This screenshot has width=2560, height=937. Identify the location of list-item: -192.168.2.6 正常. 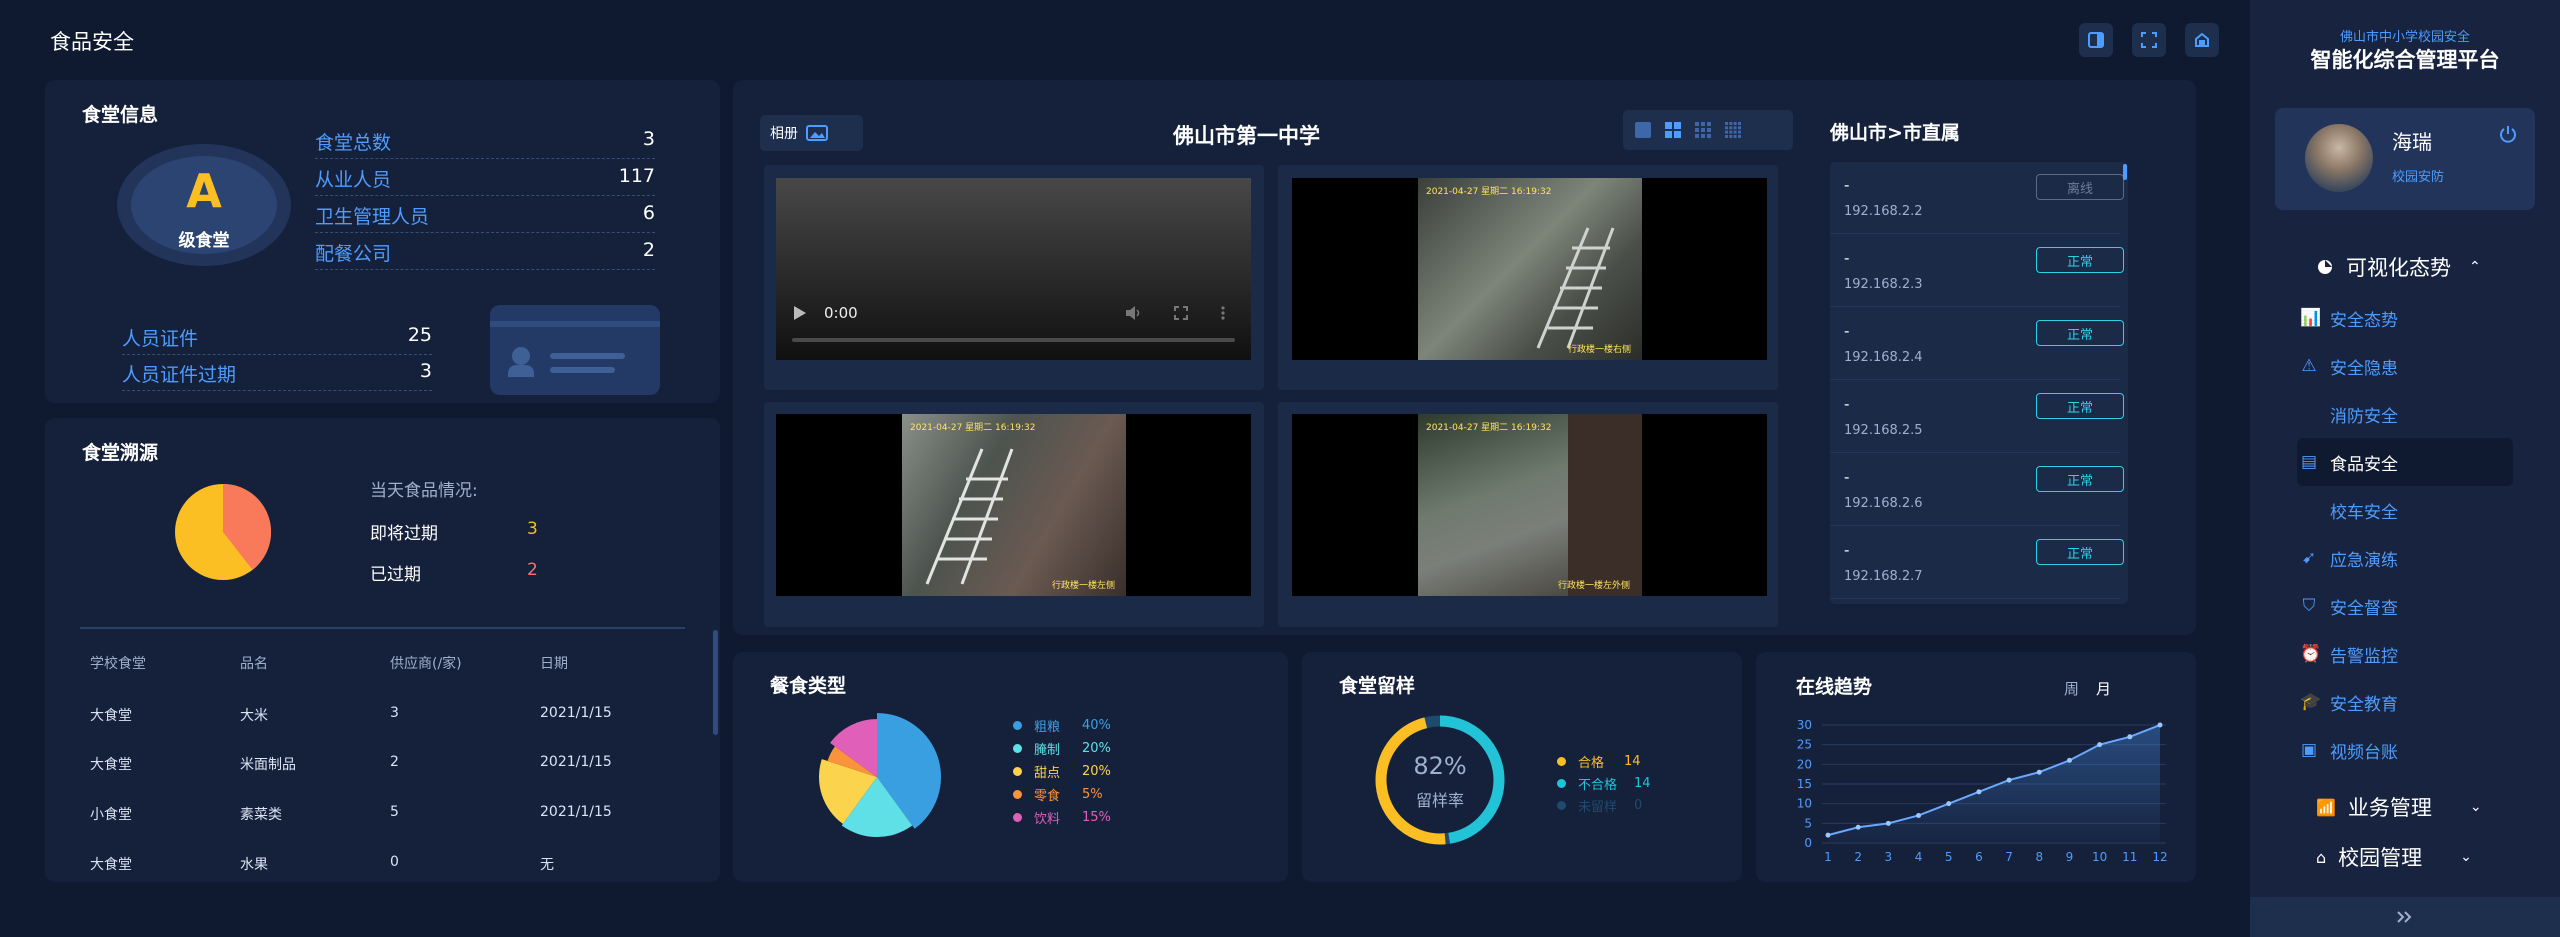
(1977, 490).